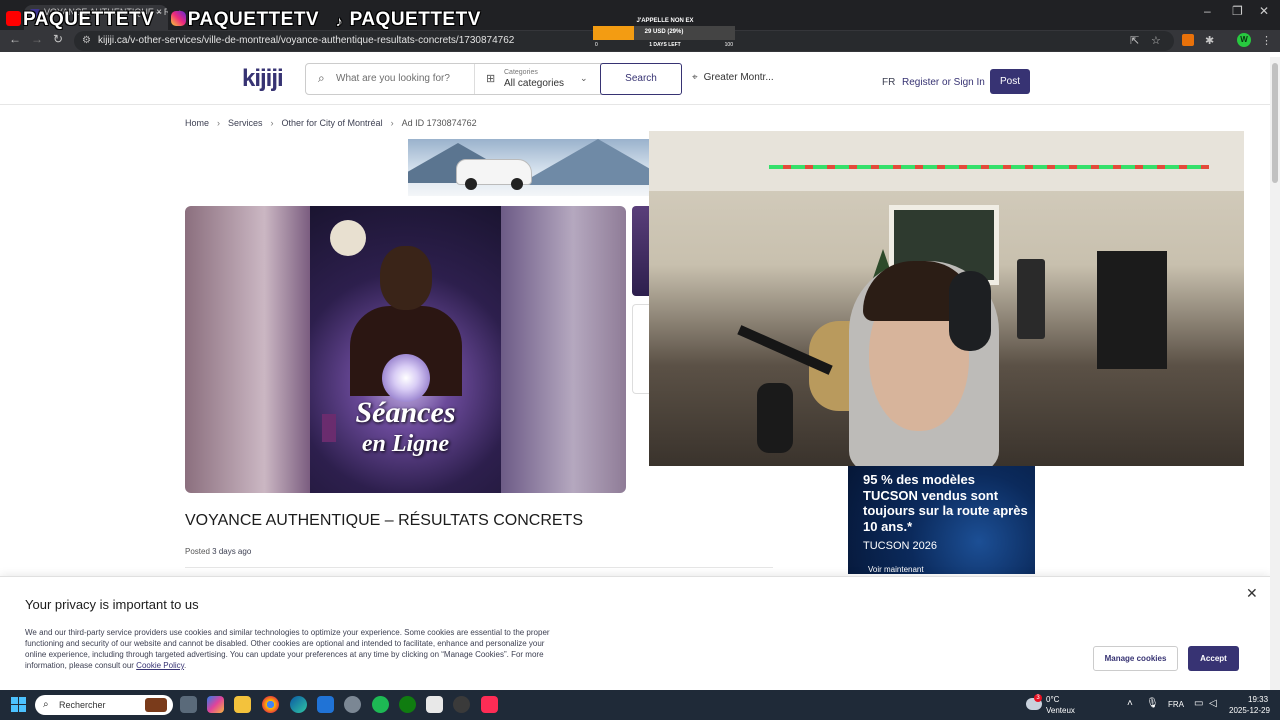 This screenshot has height=720, width=1280. Describe the element at coordinates (584, 78) in the screenshot. I see `chevron-down-icon: ⌄` at that location.